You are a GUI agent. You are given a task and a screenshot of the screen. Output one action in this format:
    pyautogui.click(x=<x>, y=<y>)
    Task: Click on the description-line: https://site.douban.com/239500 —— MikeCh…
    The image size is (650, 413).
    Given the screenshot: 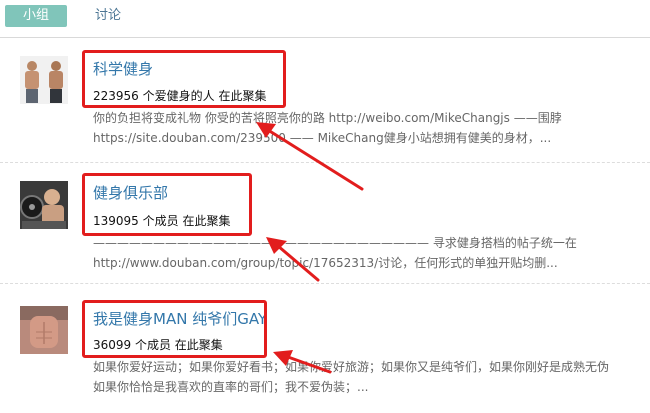 What is the action you would take?
    pyautogui.click(x=322, y=138)
    